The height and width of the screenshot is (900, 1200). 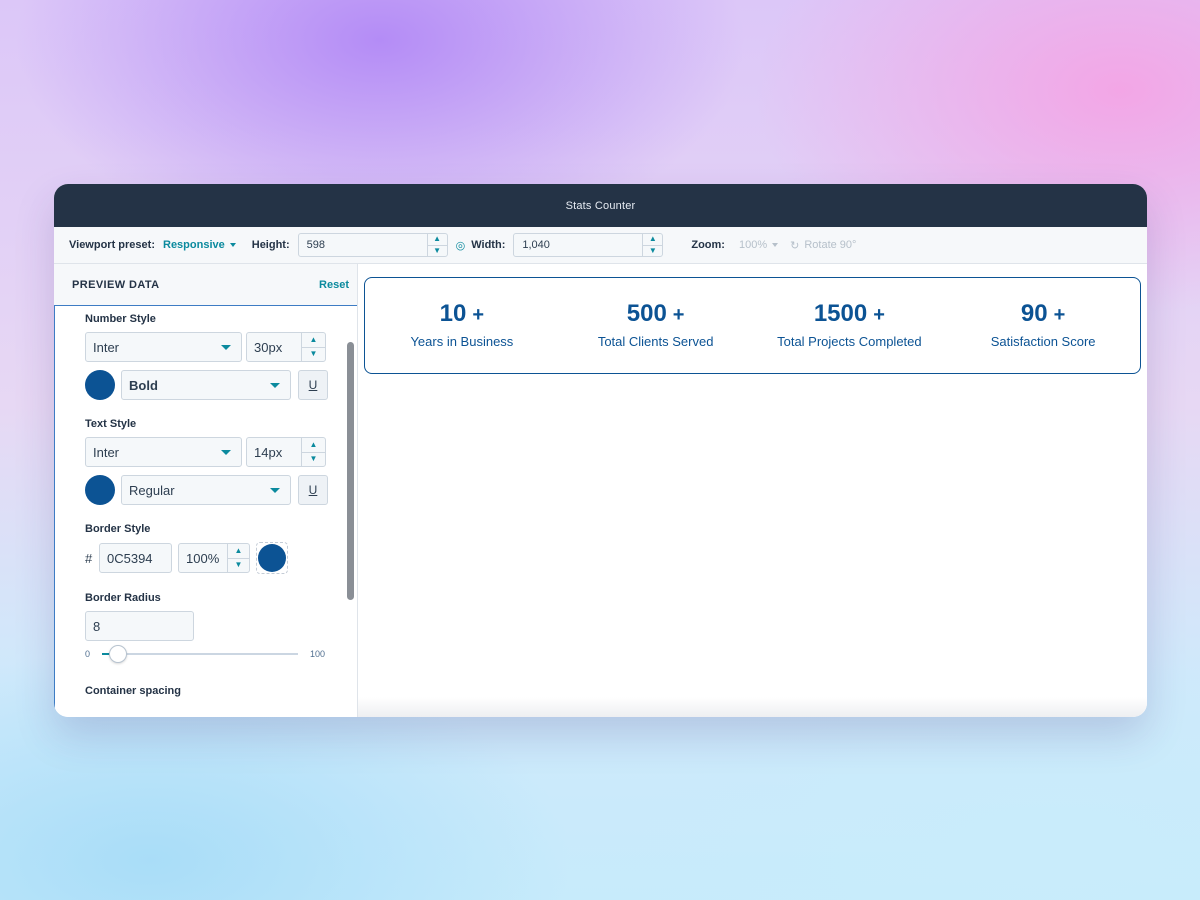 What do you see at coordinates (205, 285) in the screenshot?
I see `sidebar-header: PREVIEW DATA Reset` at bounding box center [205, 285].